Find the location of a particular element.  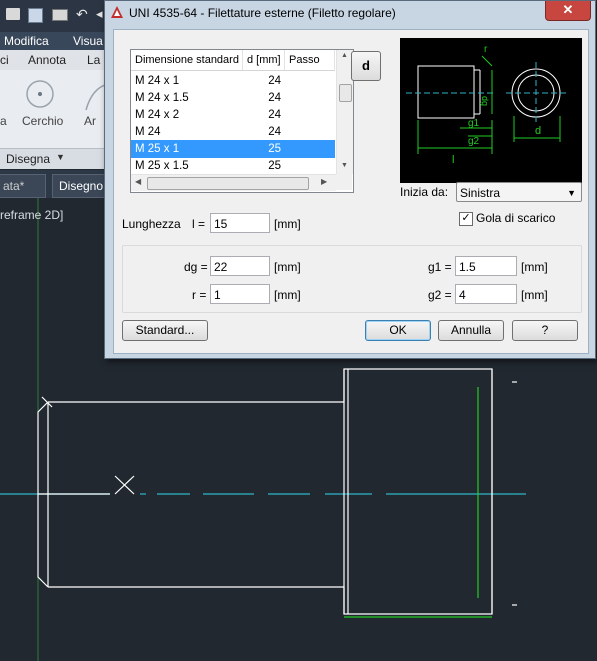

g1-input: 1.5 is located at coordinates (486, 266).